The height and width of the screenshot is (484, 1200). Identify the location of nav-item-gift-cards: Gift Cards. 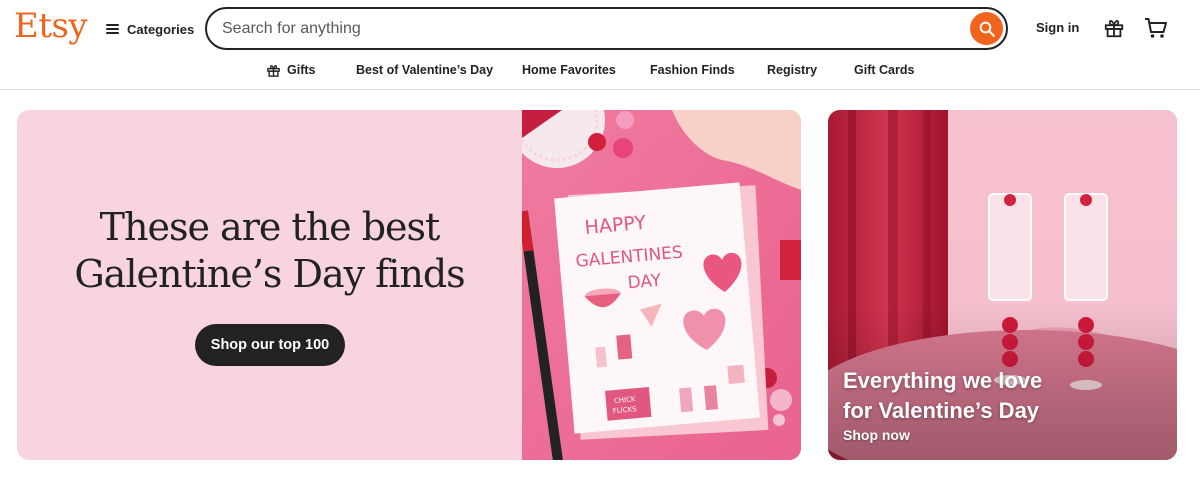
(884, 70).